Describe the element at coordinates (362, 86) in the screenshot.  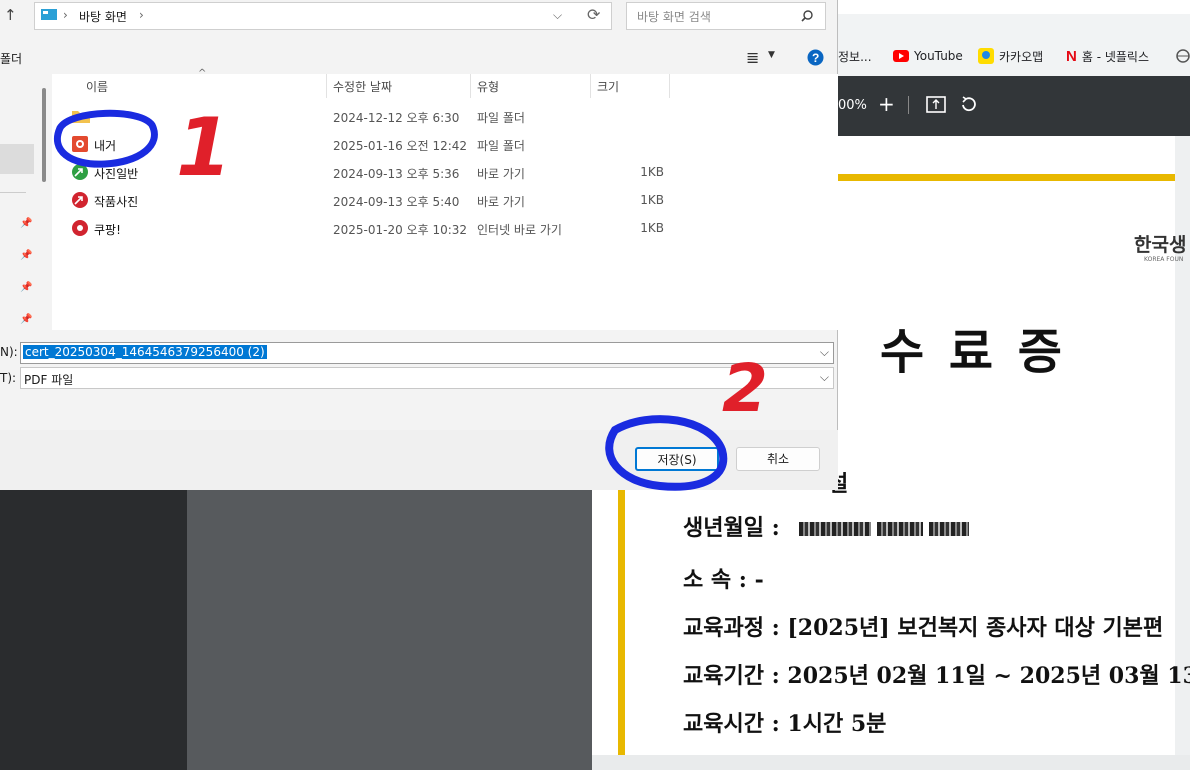
I see `column-header-date: 수정한 날짜` at that location.